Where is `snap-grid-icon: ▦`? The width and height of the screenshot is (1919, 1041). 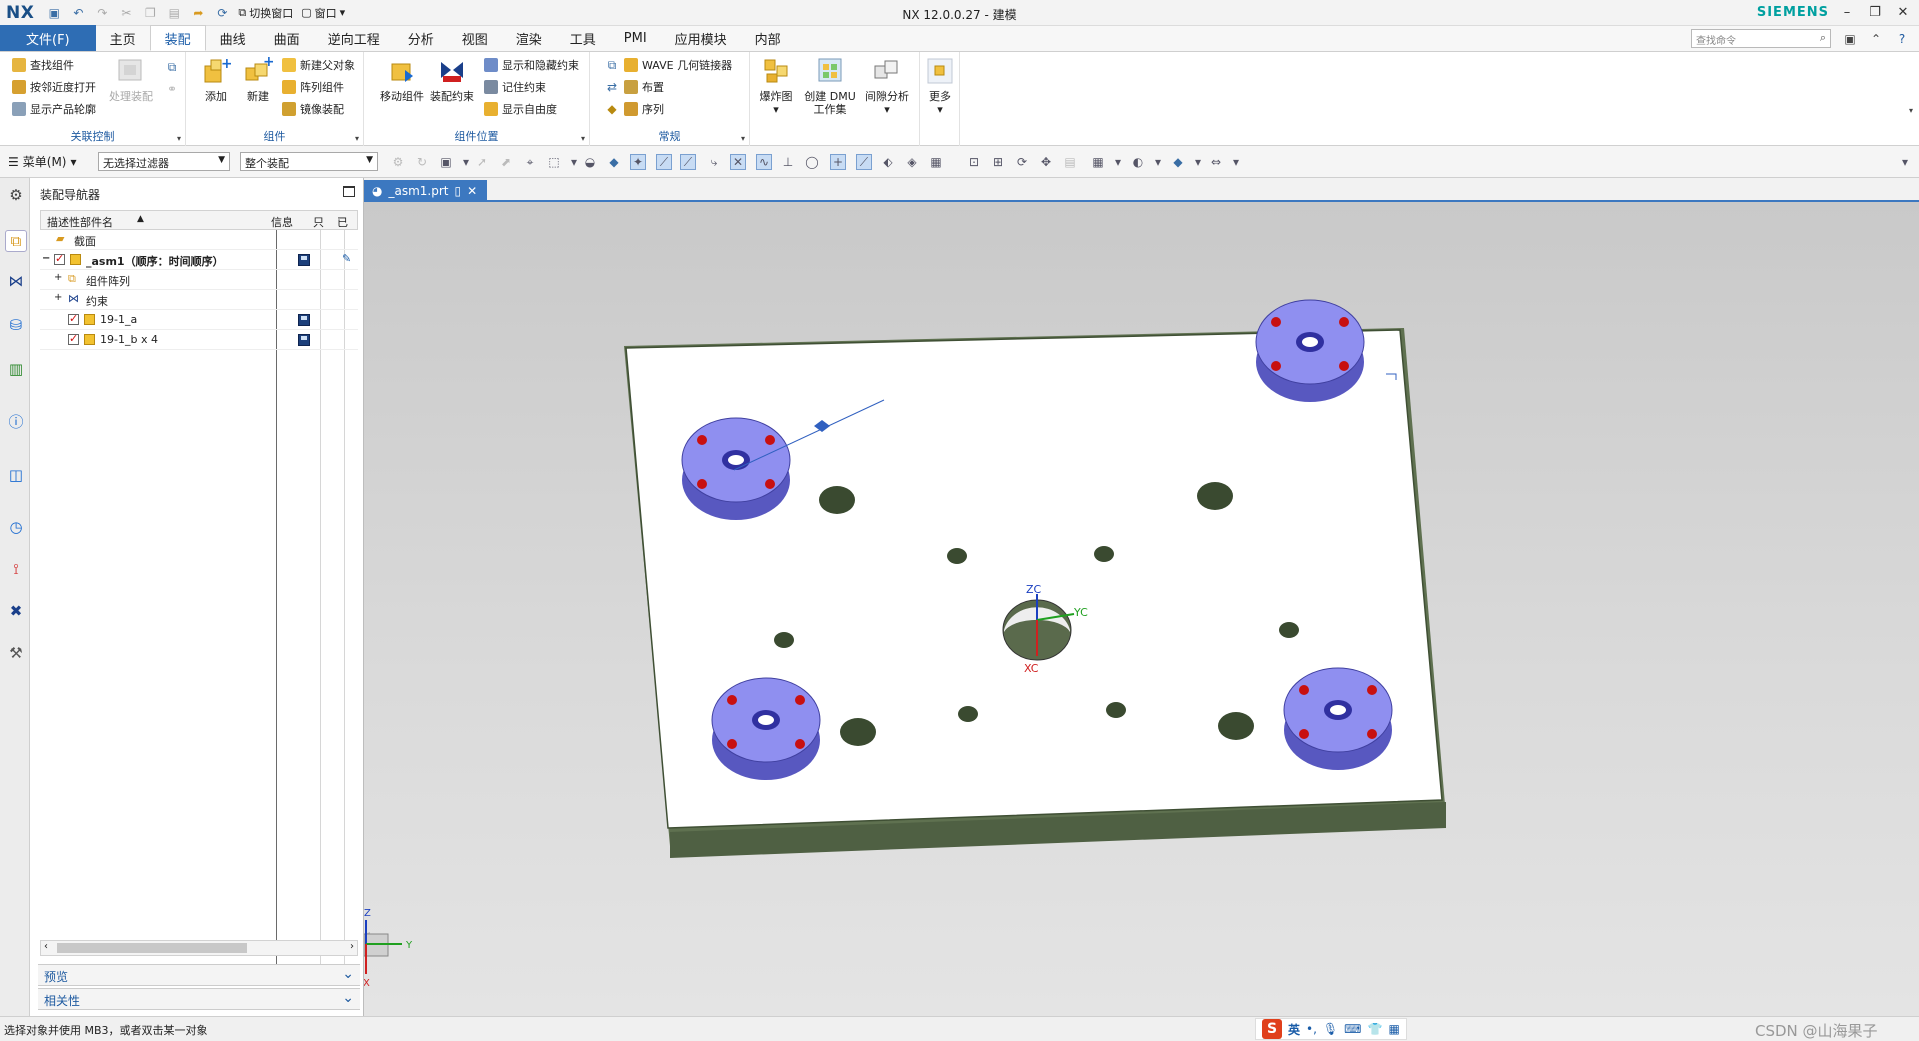
snap-grid-icon: ▦ is located at coordinates (936, 162).